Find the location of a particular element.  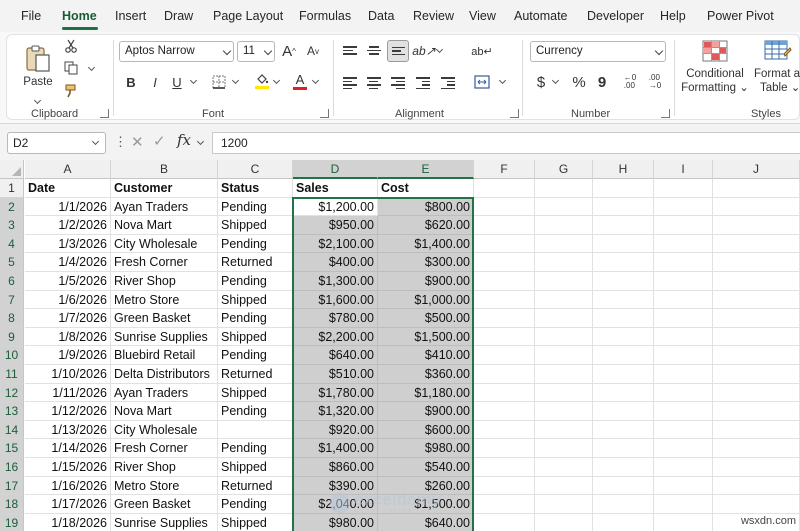

table-cell: $510.00 is located at coordinates (335, 374).